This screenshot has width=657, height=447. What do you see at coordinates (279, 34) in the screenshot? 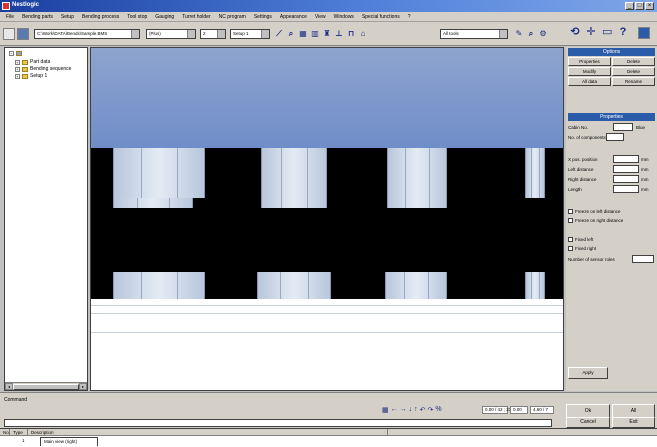
I see `line-icon: ⟋` at bounding box center [279, 34].